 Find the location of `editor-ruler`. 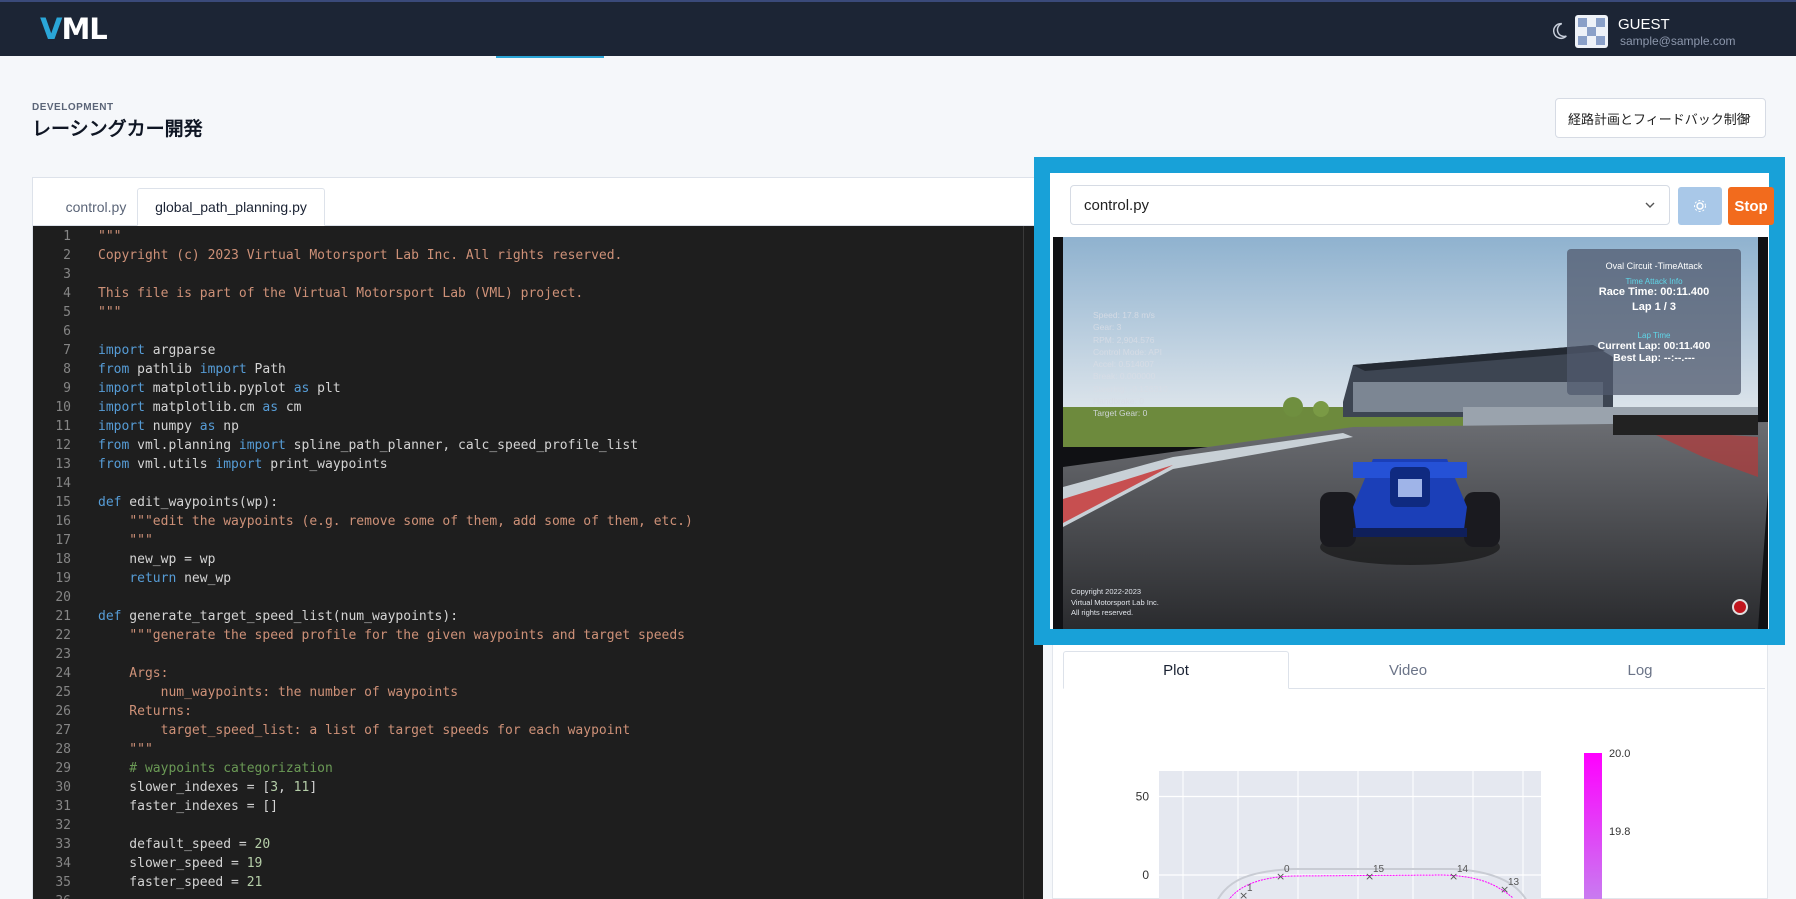

editor-ruler is located at coordinates (1023, 562).